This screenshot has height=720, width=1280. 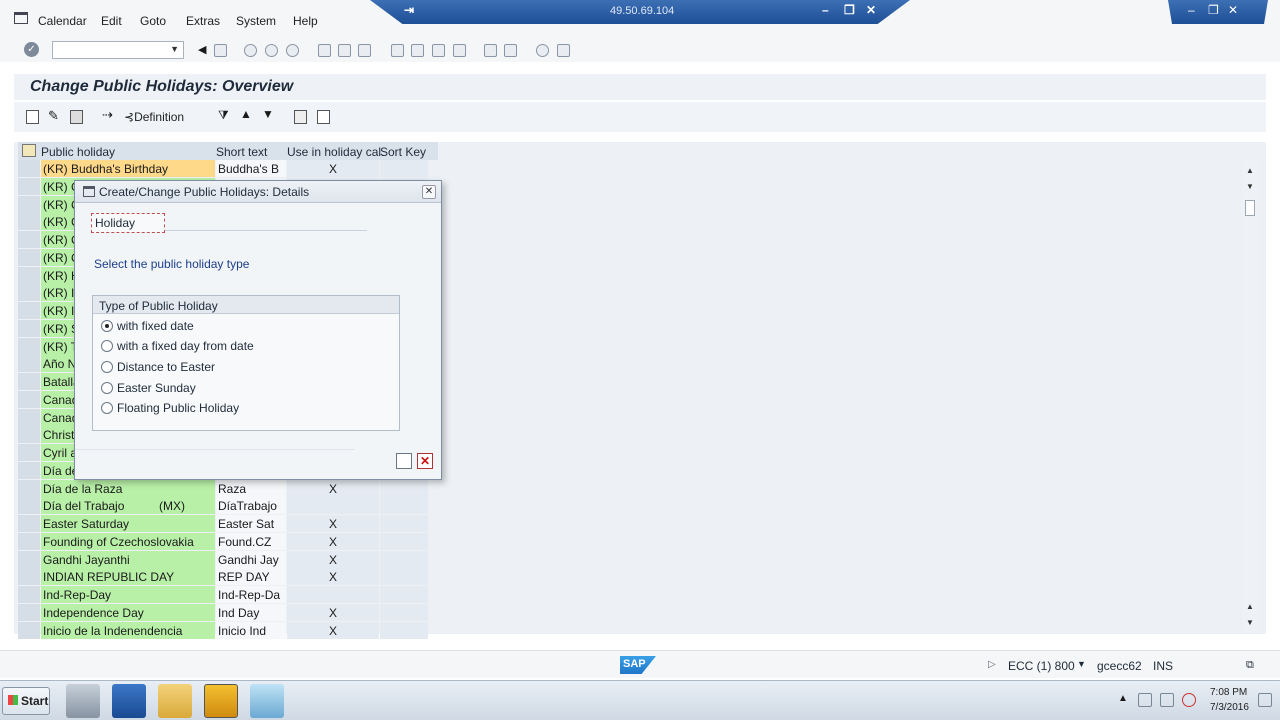 What do you see at coordinates (108, 114) in the screenshot?
I see `move-icon: ⇢` at bounding box center [108, 114].